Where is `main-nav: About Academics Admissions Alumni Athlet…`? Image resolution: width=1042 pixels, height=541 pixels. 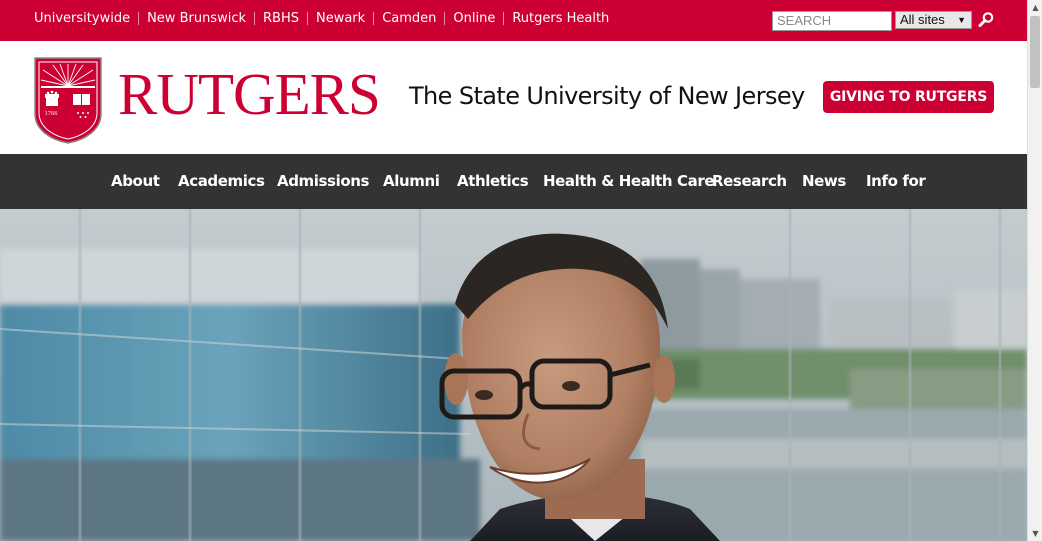 main-nav: About Academics Admissions Alumni Athlet… is located at coordinates (513, 181).